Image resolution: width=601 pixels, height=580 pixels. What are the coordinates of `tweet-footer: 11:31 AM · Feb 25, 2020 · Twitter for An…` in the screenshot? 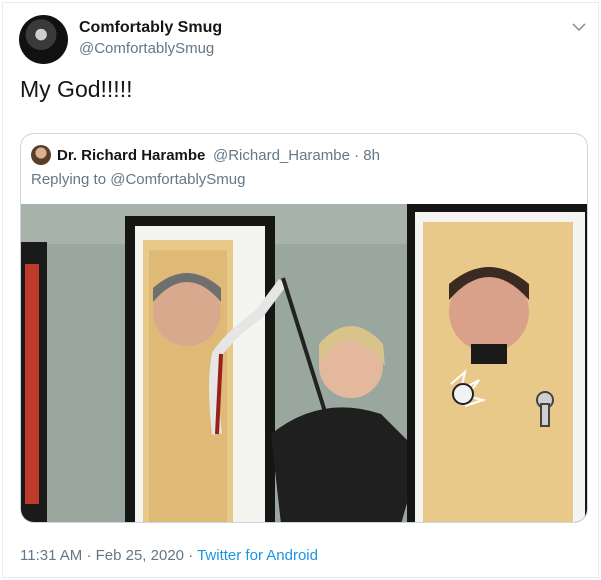 It's located at (169, 555).